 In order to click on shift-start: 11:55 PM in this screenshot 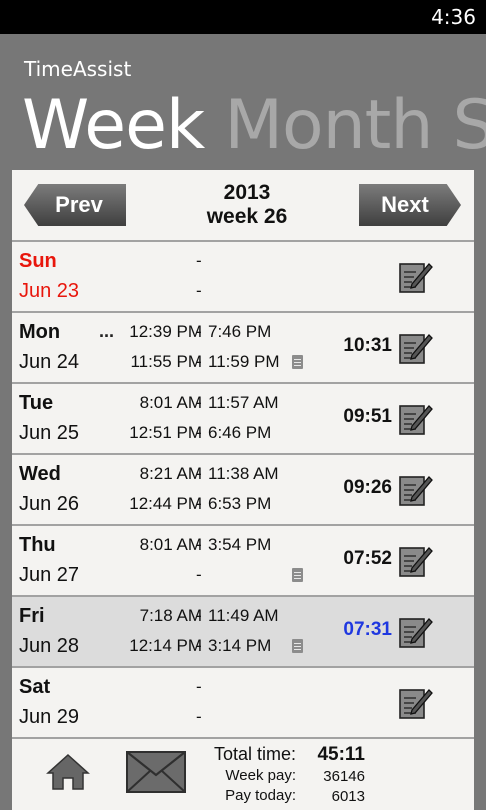, I will do `click(166, 361)`.